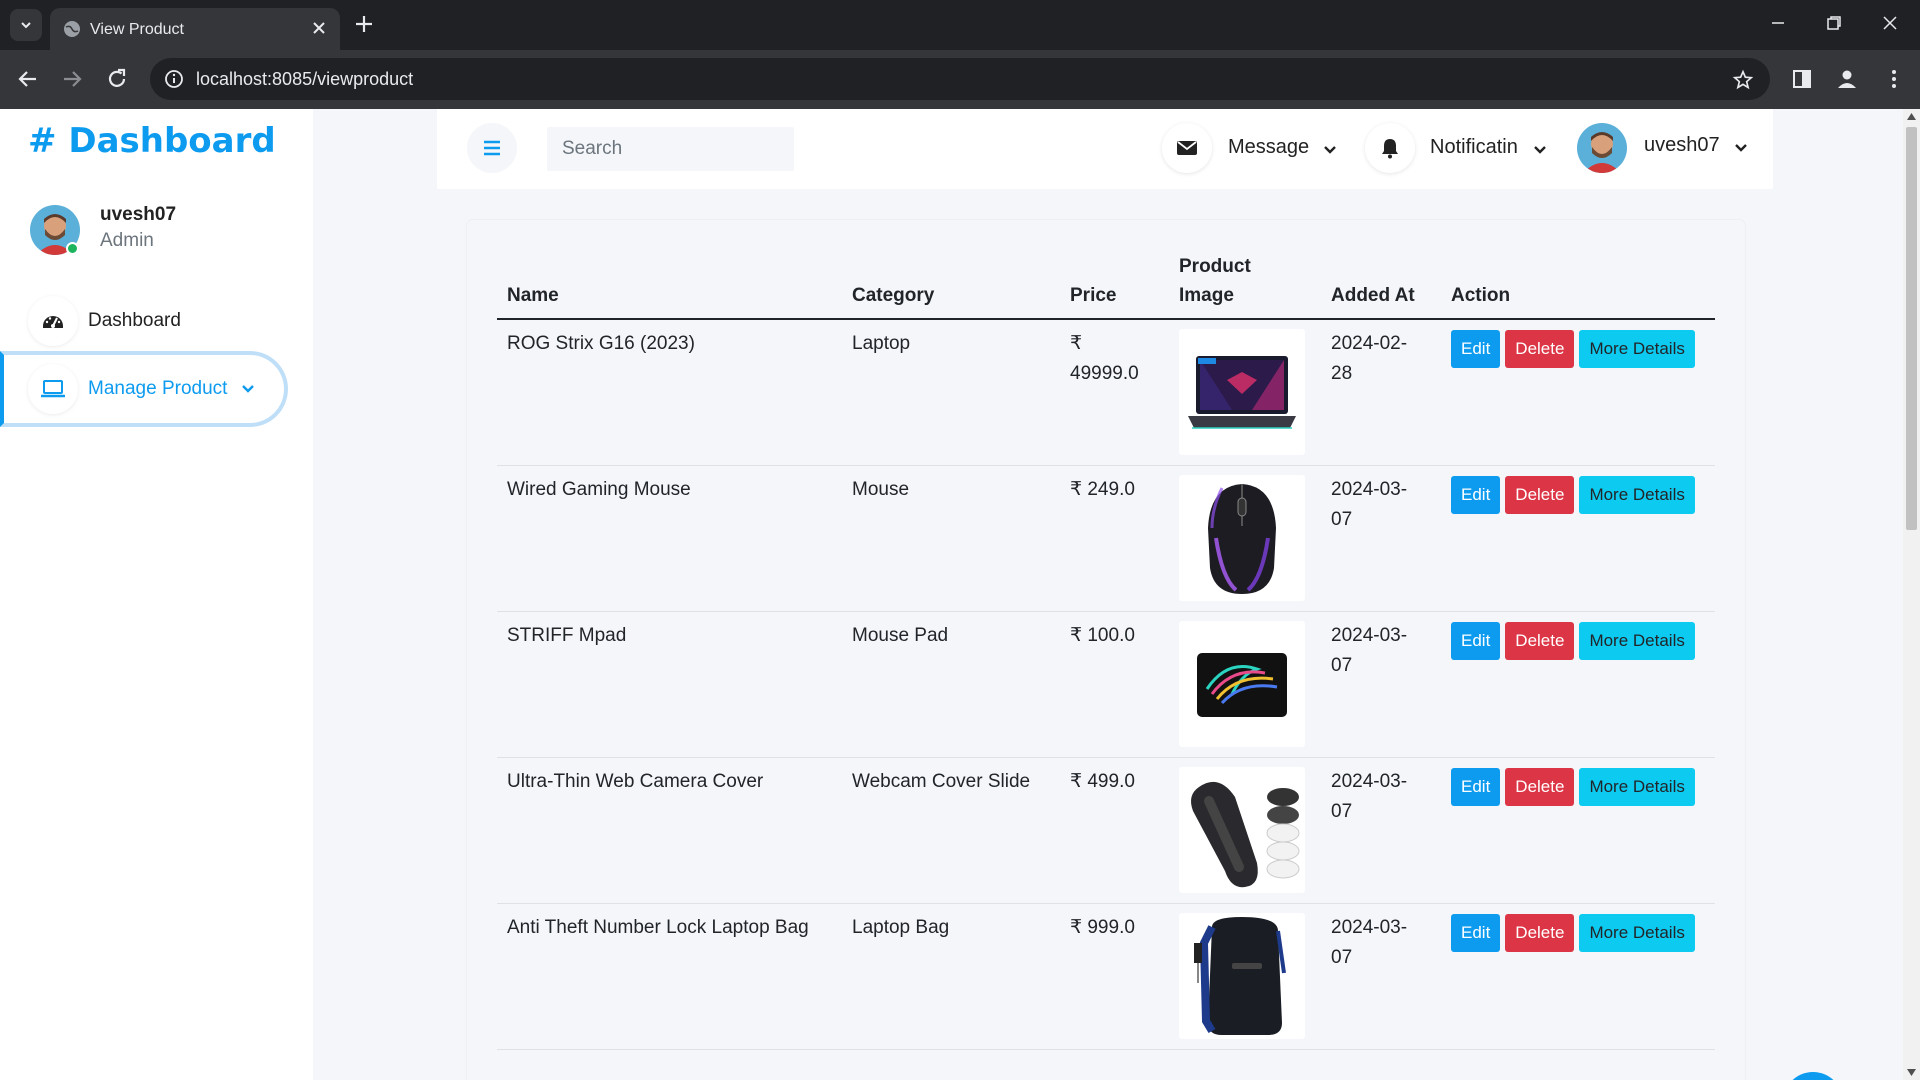  What do you see at coordinates (1813, 1076) in the screenshot?
I see `scroll-to-top-button` at bounding box center [1813, 1076].